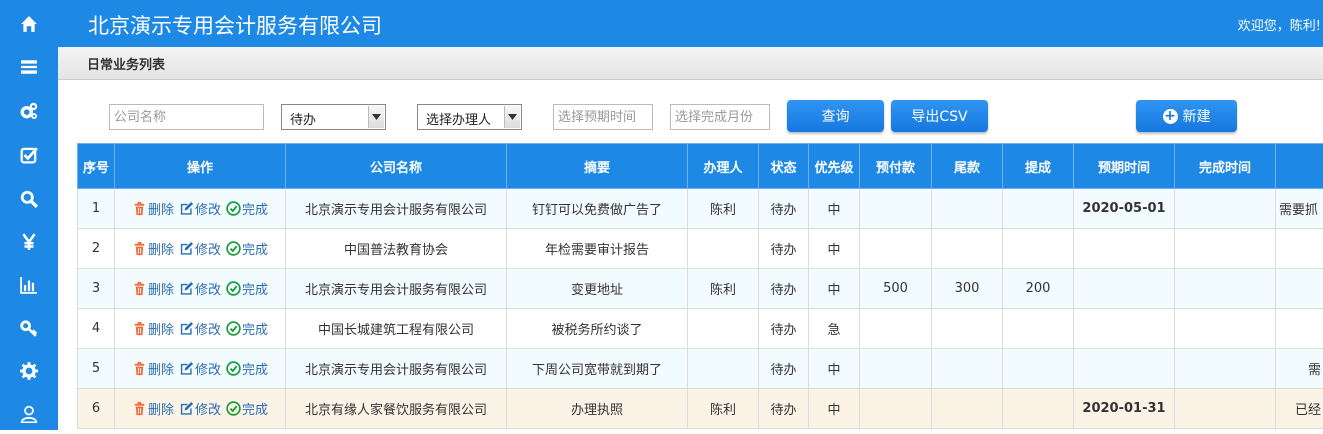 The image size is (1323, 434). What do you see at coordinates (469, 117) in the screenshot?
I see `handler-select: 选择办理人` at bounding box center [469, 117].